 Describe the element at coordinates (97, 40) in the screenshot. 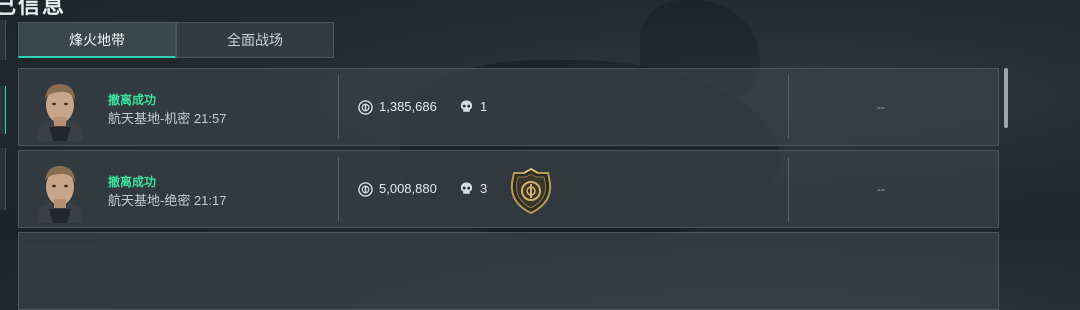

I see `tab-firezone: 烽火地带` at that location.